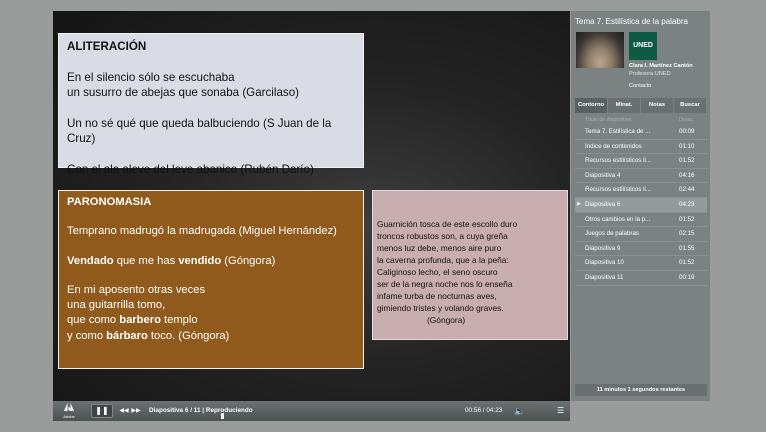 The width and height of the screenshot is (766, 432). What do you see at coordinates (151, 77) in the screenshot?
I see `alliteration-line-1: En el silencio sólo se escuchaba` at bounding box center [151, 77].